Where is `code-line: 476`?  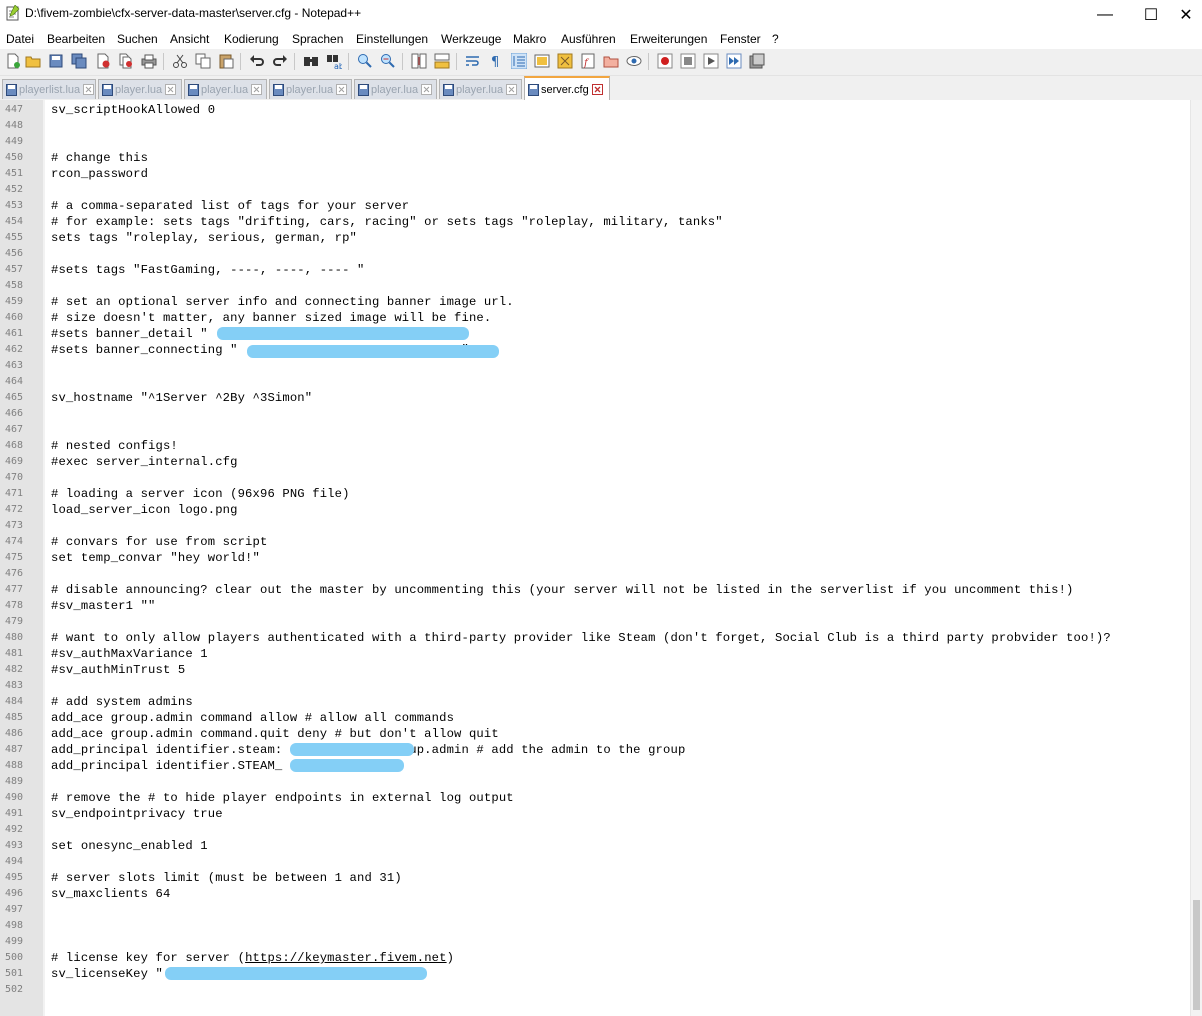
code-line: 476 is located at coordinates (595, 574).